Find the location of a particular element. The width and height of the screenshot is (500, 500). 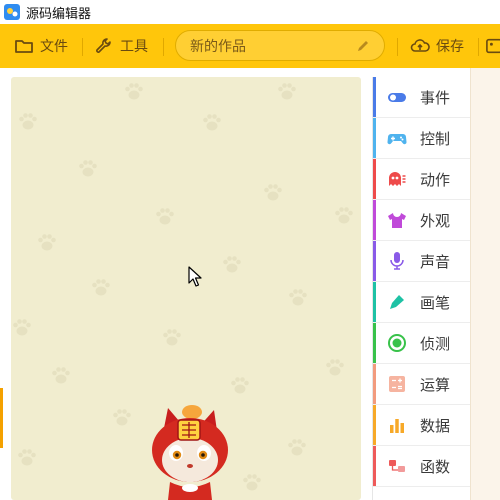

category-data: 数据 is located at coordinates (422, 425).